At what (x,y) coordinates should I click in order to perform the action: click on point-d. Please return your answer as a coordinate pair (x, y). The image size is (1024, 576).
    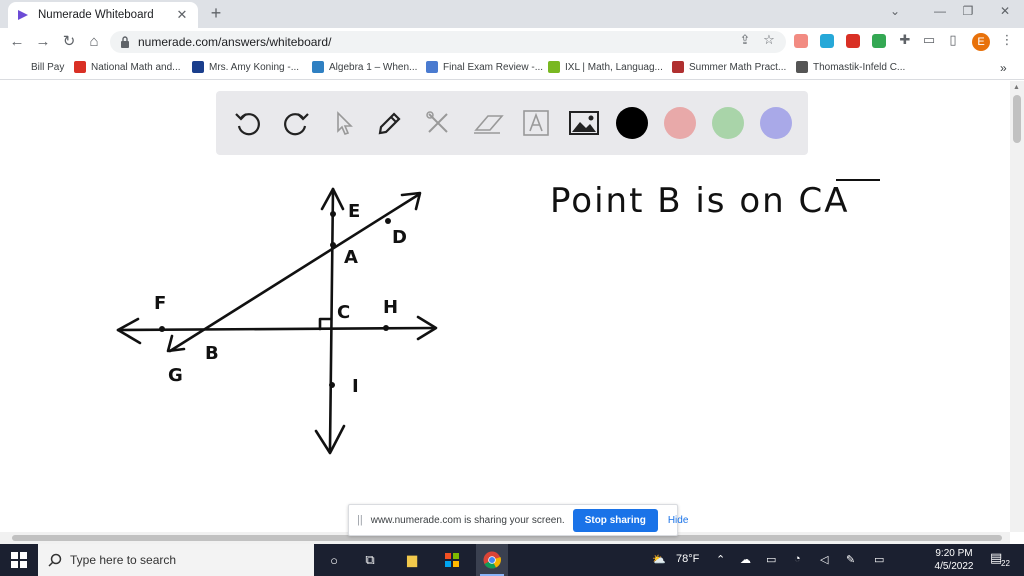
    Looking at the image, I should click on (388, 221).